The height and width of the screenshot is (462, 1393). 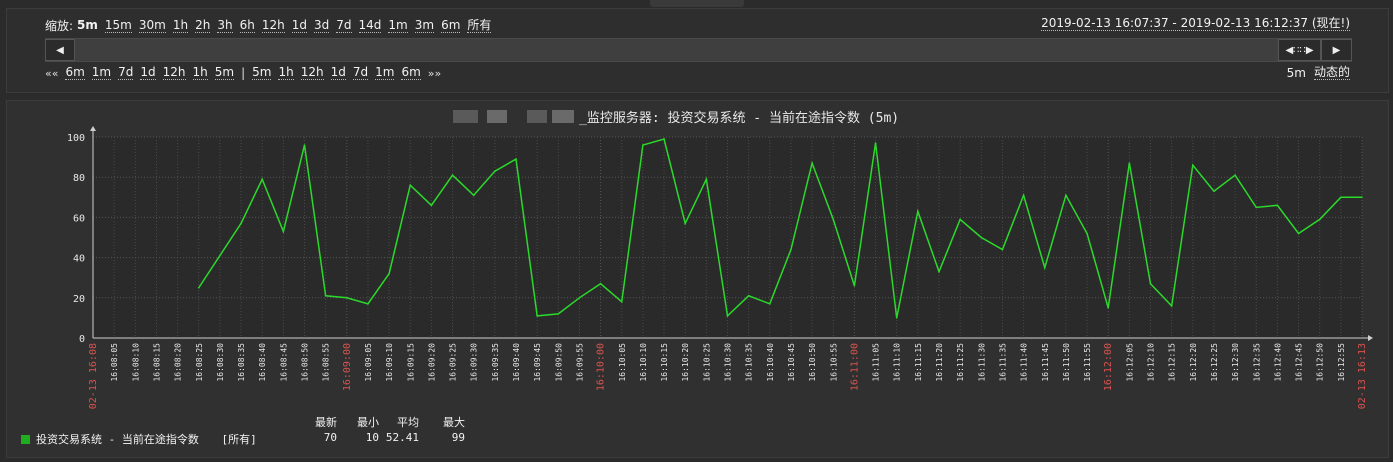 I want to click on drag-handle-icon: ◀∷∷▶, so click(x=1299, y=50).